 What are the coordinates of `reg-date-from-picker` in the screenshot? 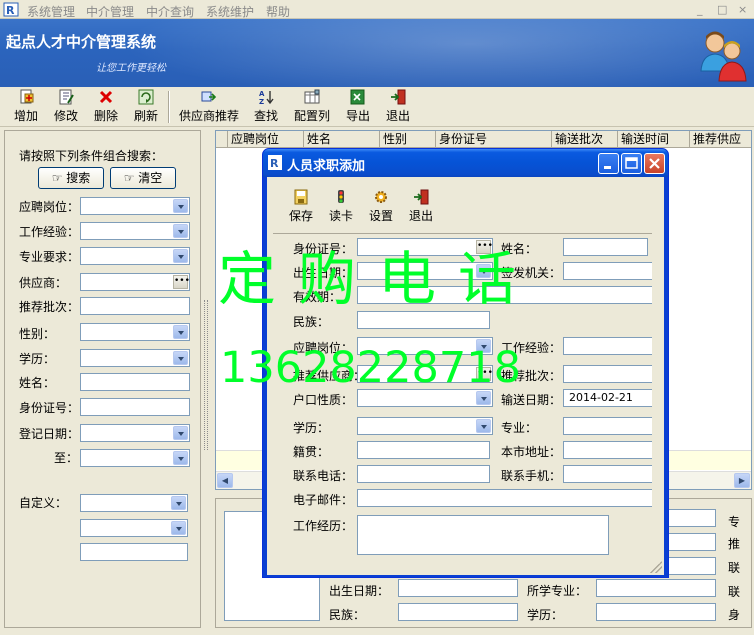 It's located at (135, 433).